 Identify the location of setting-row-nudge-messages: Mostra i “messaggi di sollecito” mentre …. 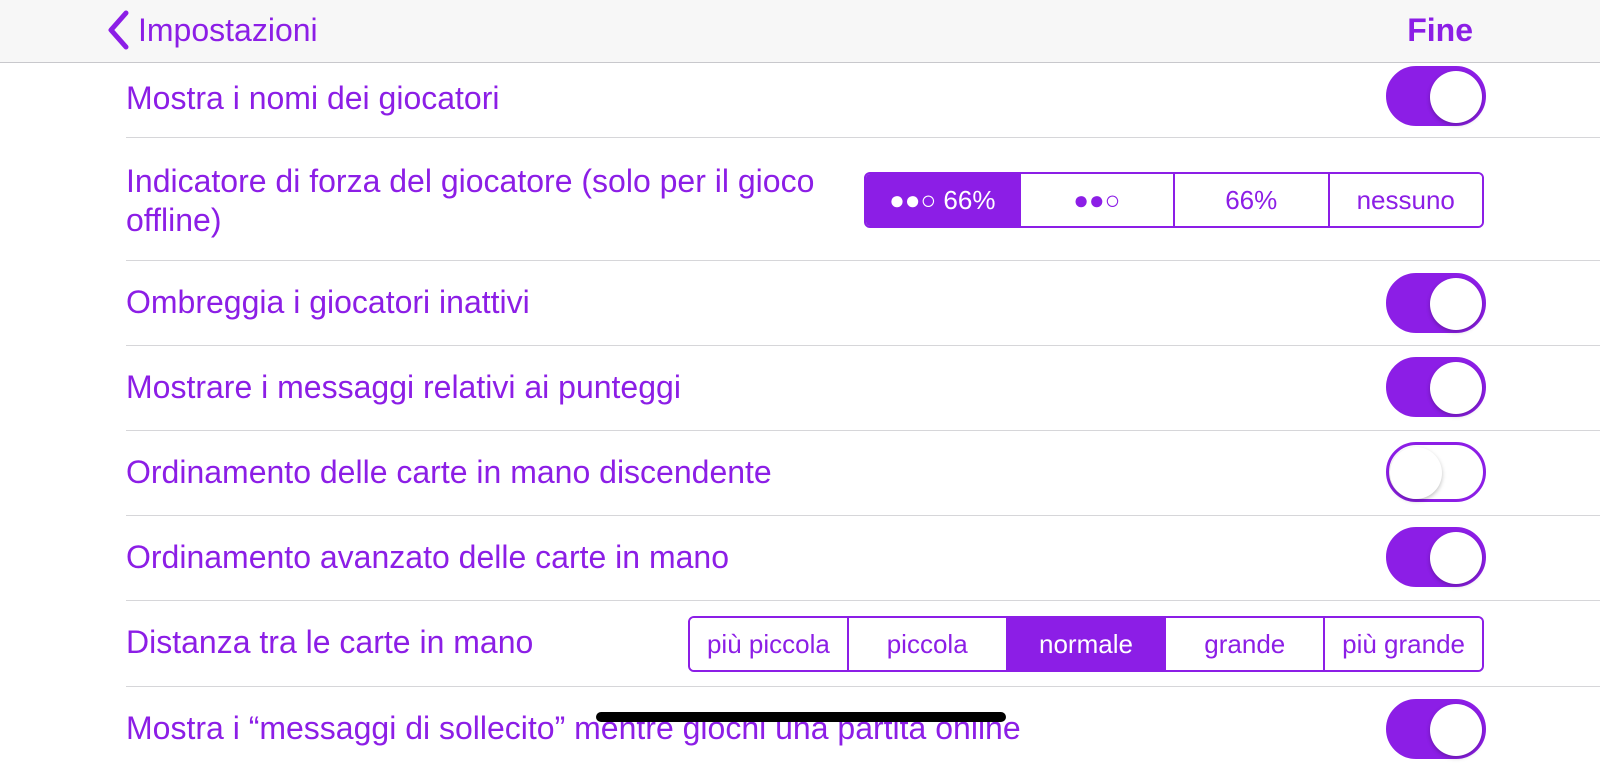
(863, 729).